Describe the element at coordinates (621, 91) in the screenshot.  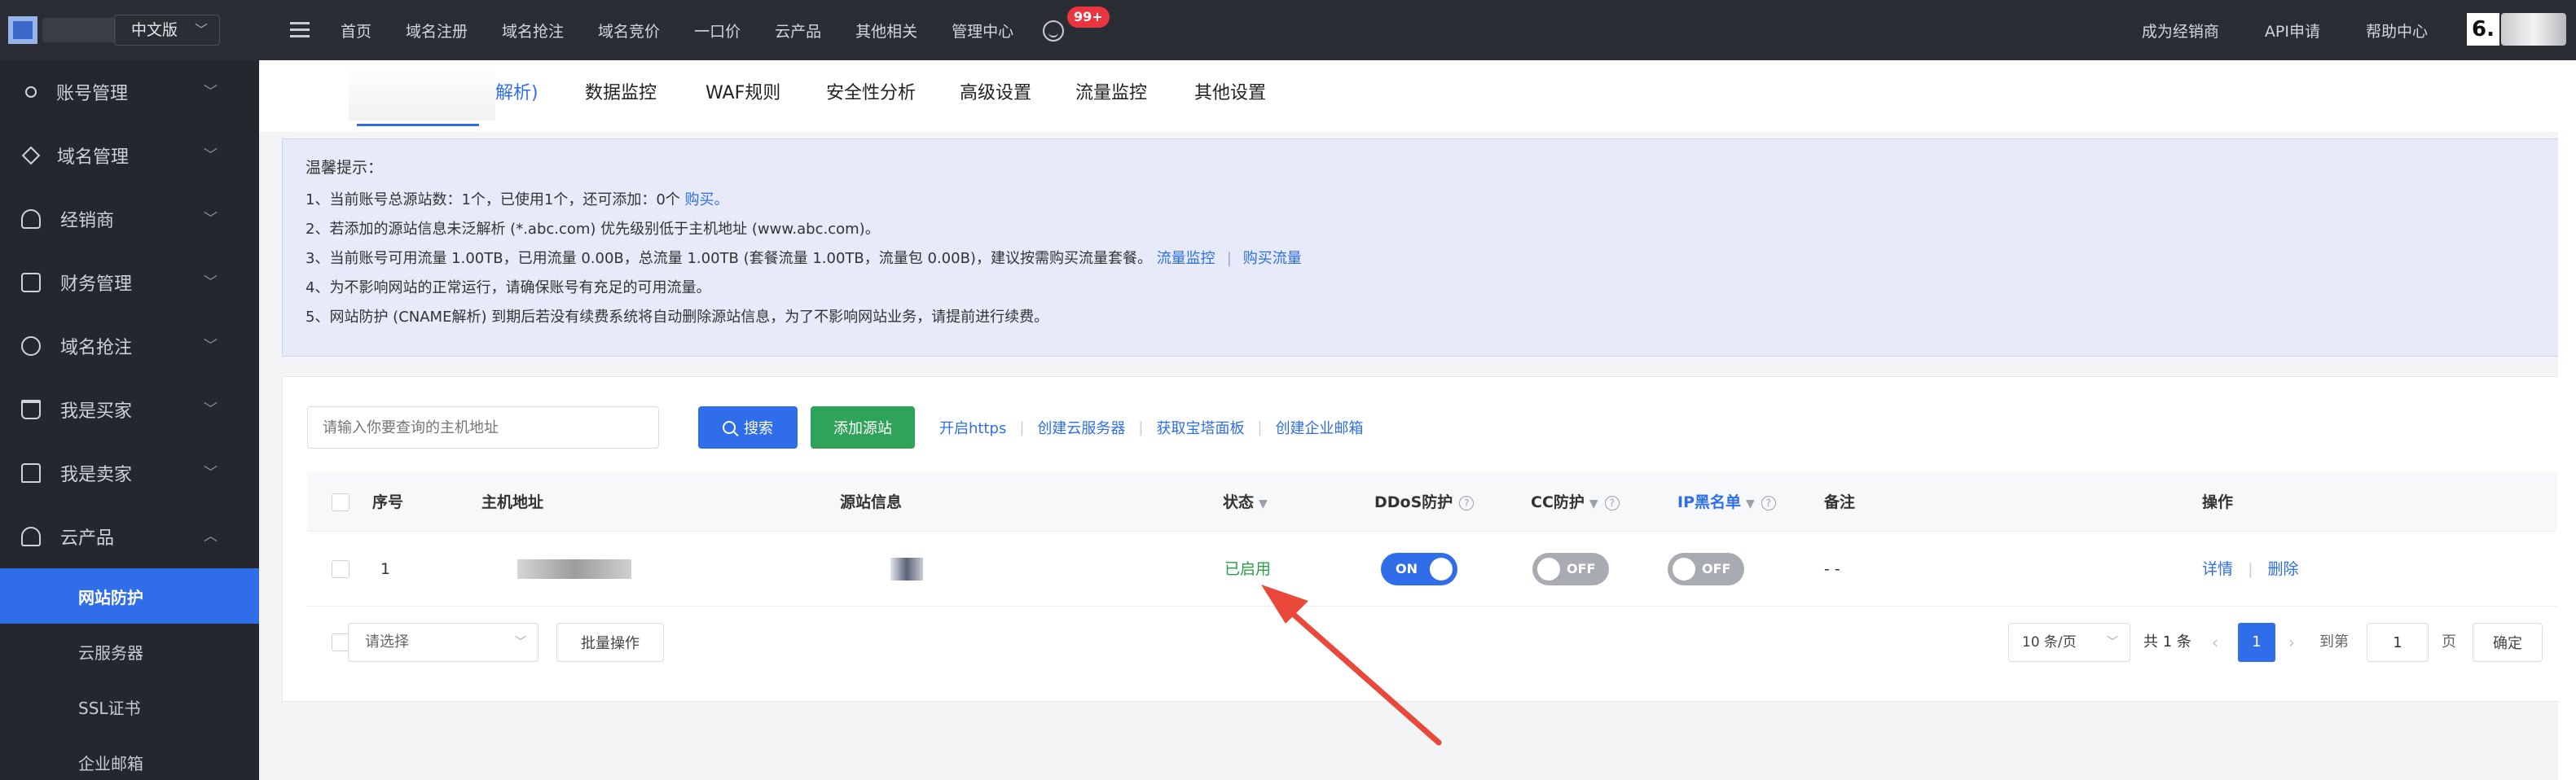
I see `tab-data-monitor: 数据监控` at that location.